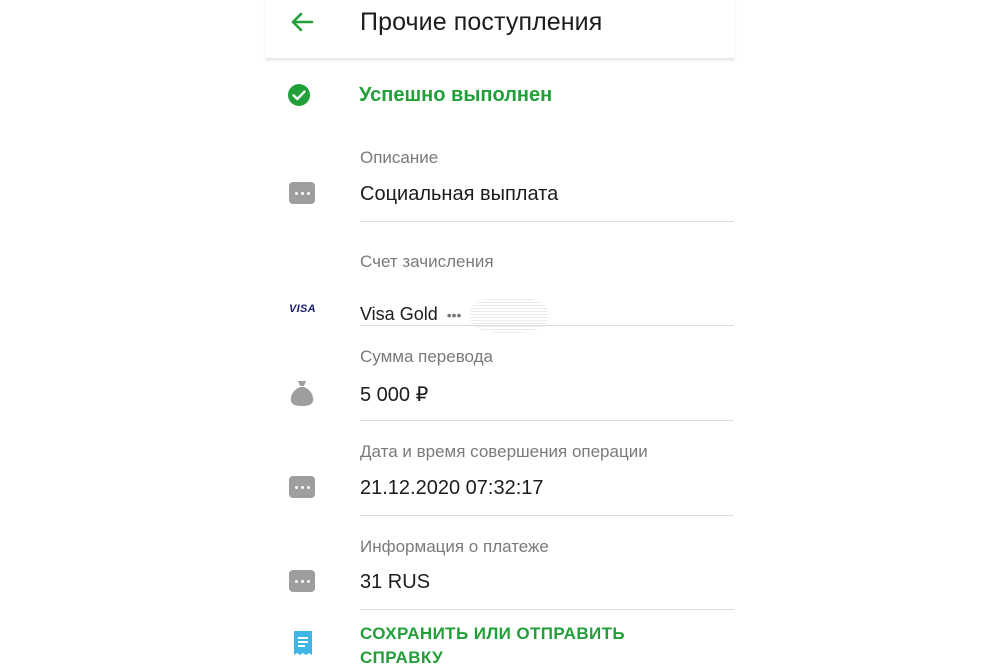 This screenshot has height=669, width=1000. I want to click on money-bag-icon, so click(302, 393).